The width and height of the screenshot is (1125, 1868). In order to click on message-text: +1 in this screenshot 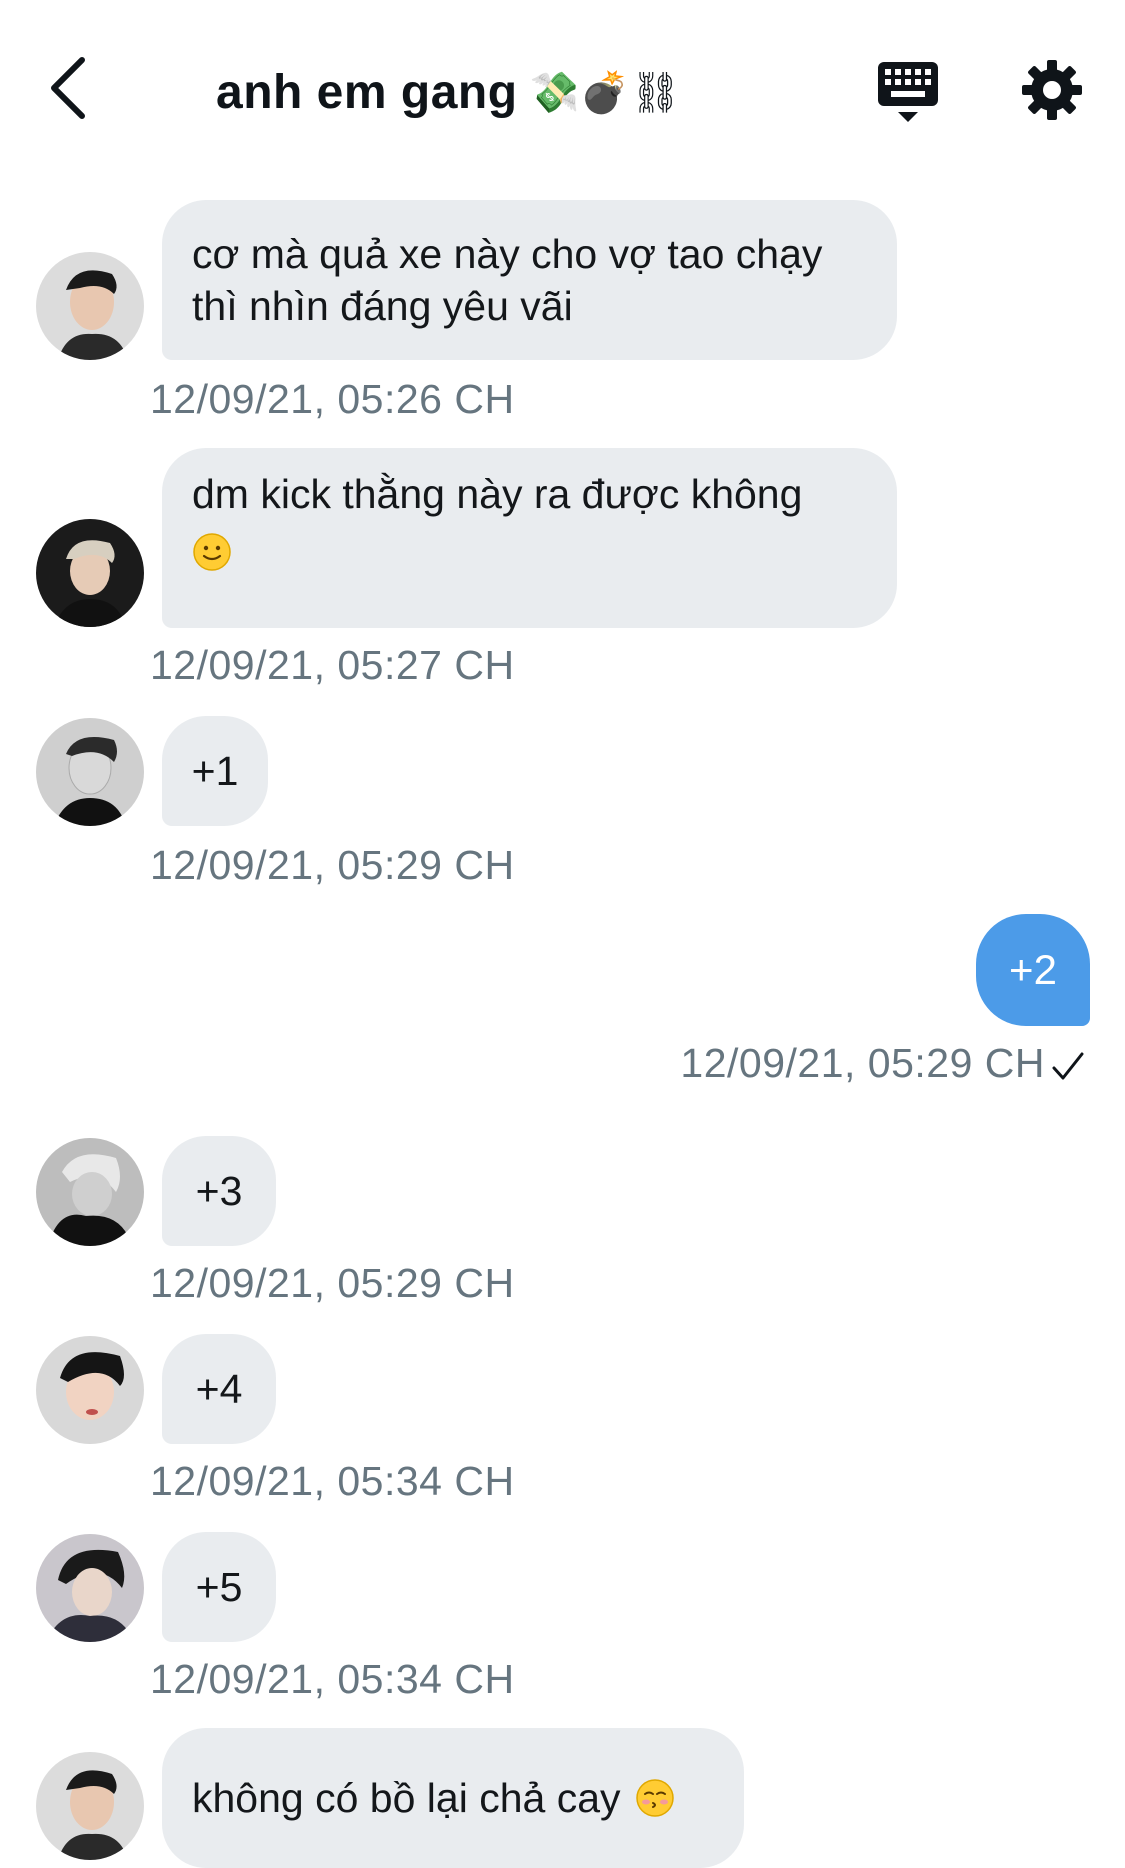, I will do `click(215, 771)`.